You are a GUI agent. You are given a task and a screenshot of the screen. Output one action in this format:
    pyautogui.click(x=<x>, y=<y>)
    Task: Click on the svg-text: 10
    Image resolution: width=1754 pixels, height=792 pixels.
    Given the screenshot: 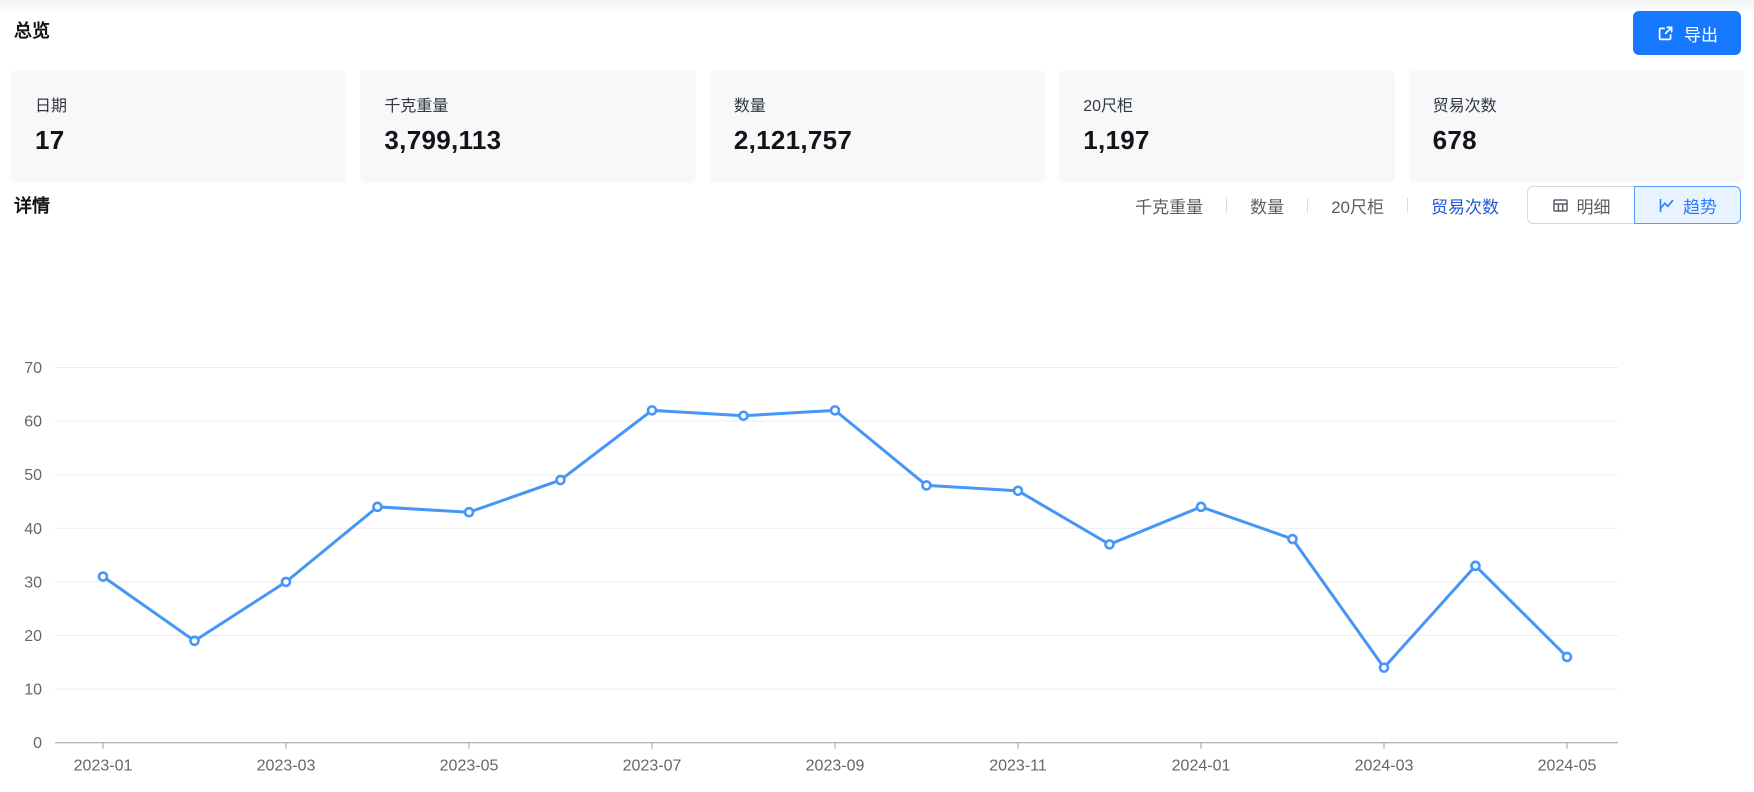 What is the action you would take?
    pyautogui.click(x=33, y=690)
    